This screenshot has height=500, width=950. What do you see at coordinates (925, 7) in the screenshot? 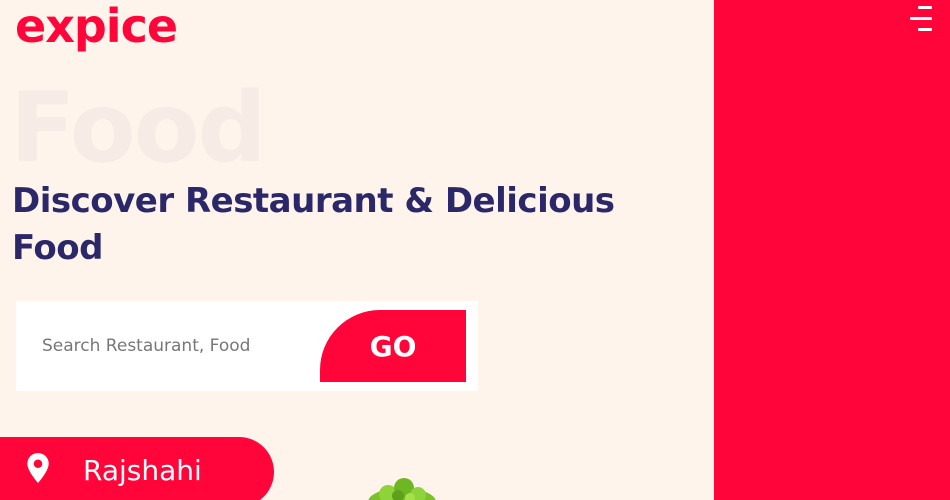
I see `menu-line-top` at bounding box center [925, 7].